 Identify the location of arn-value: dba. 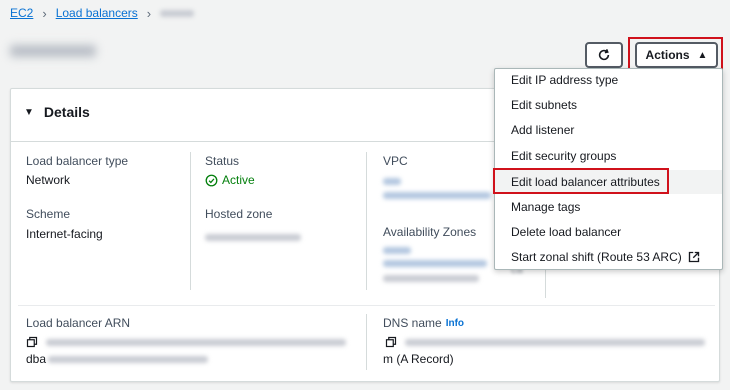
(117, 359).